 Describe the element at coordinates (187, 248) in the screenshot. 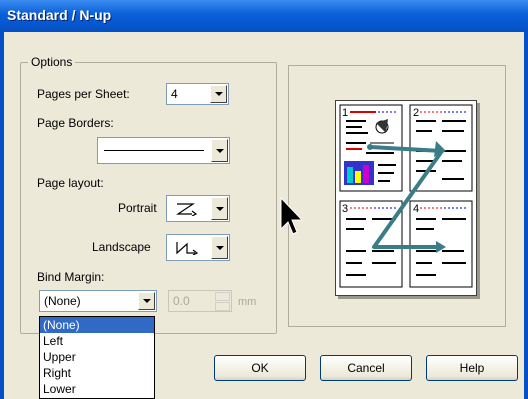

I see `n-order-icon` at that location.